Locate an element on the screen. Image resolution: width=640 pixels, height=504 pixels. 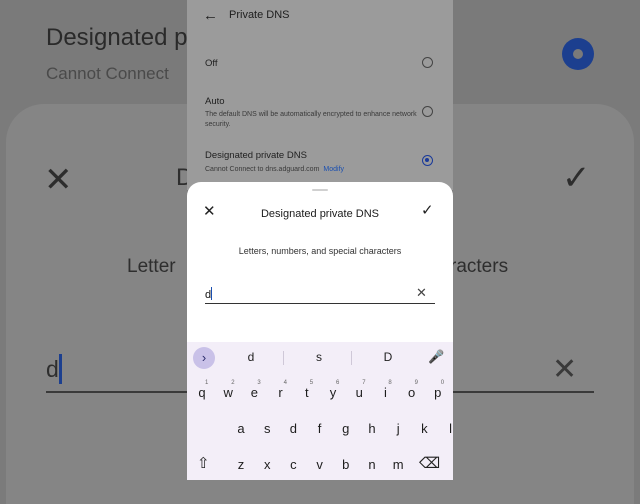
key-c: c is located at coordinates (293, 465).